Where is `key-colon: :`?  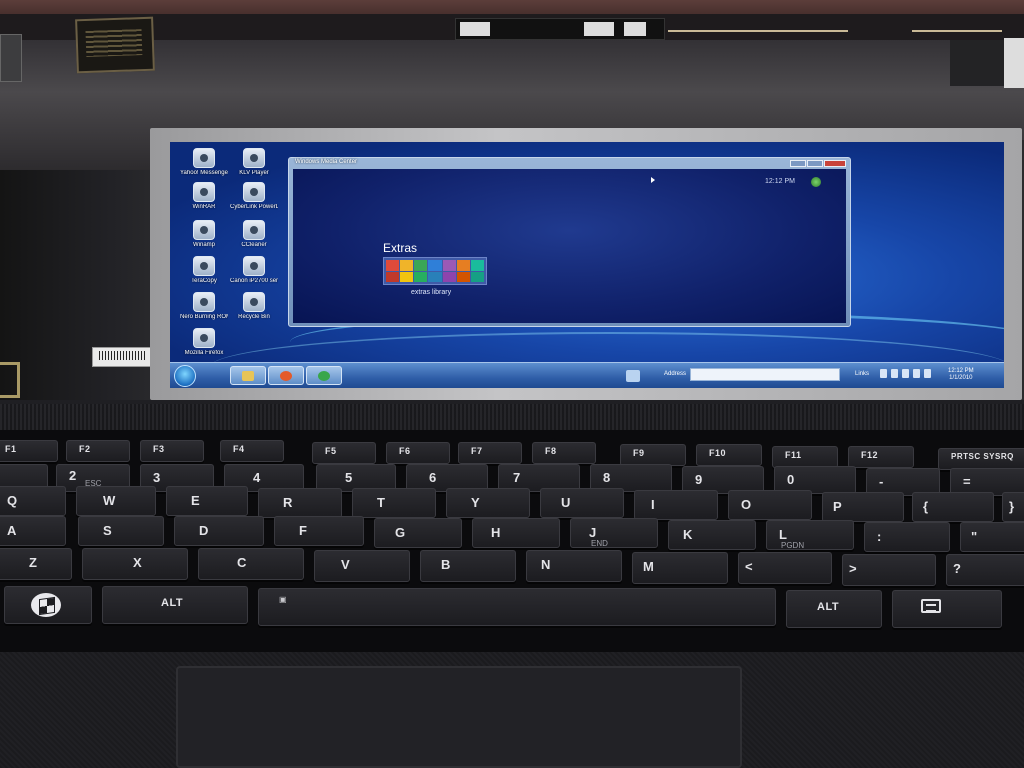
key-colon: : is located at coordinates (907, 537).